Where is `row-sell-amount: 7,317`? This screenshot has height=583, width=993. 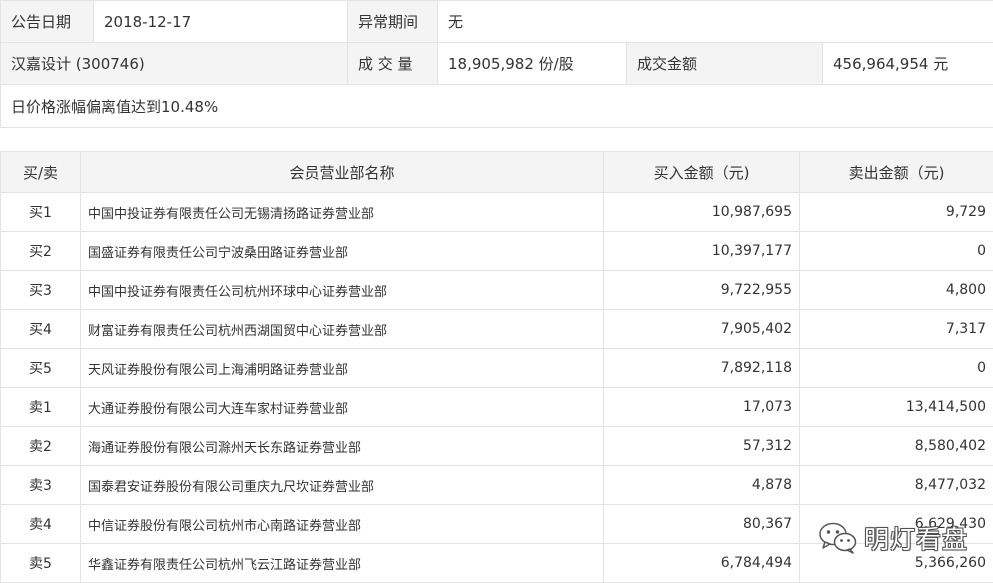 row-sell-amount: 7,317 is located at coordinates (896, 329).